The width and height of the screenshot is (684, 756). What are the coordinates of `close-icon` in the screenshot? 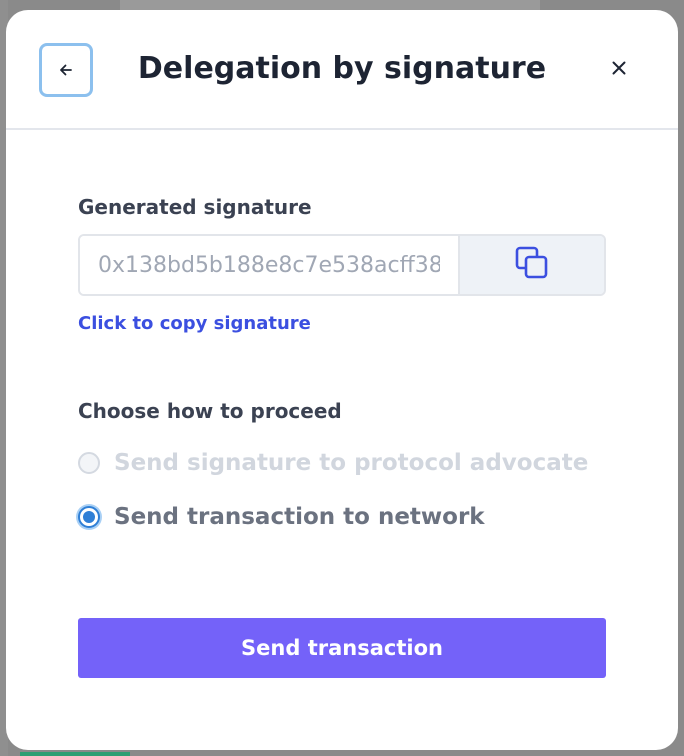 It's located at (619, 69).